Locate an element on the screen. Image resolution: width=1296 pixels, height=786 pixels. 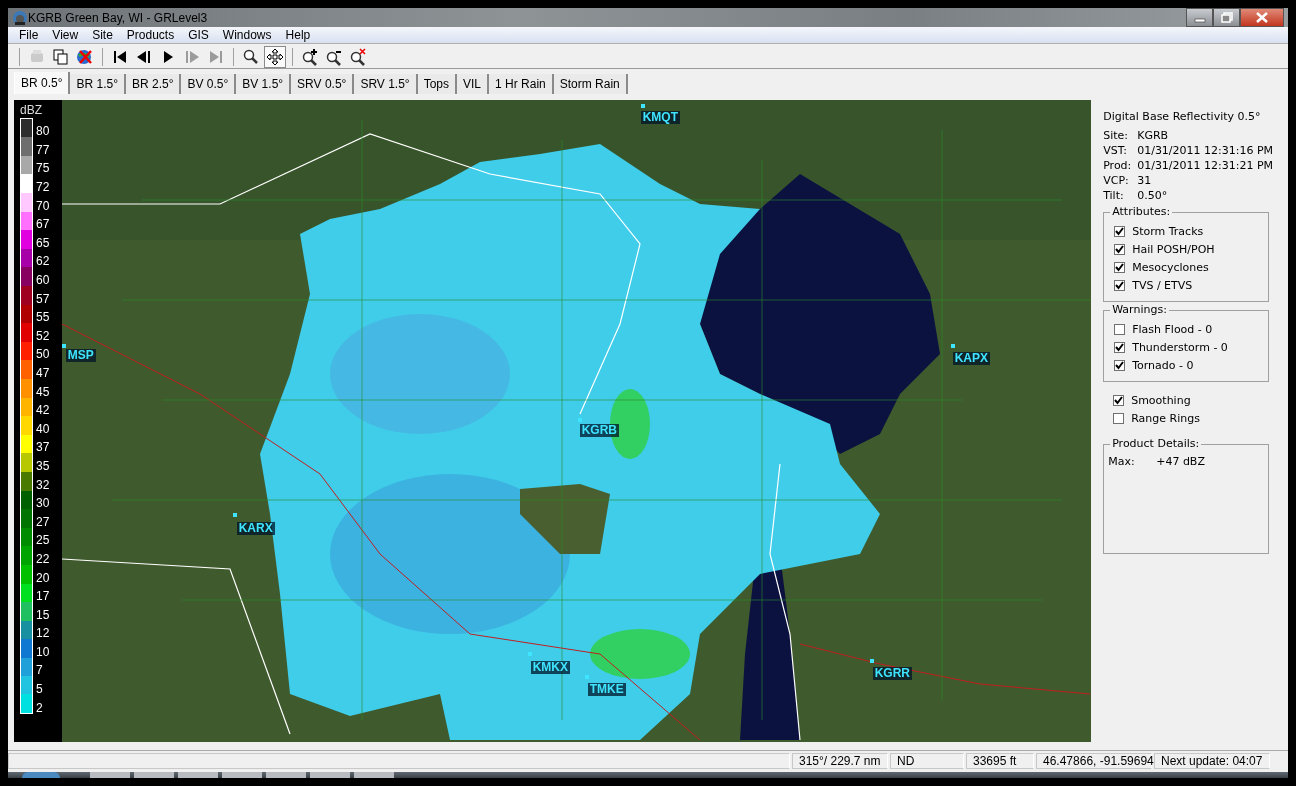
legend-value: 62 is located at coordinates (43, 261).